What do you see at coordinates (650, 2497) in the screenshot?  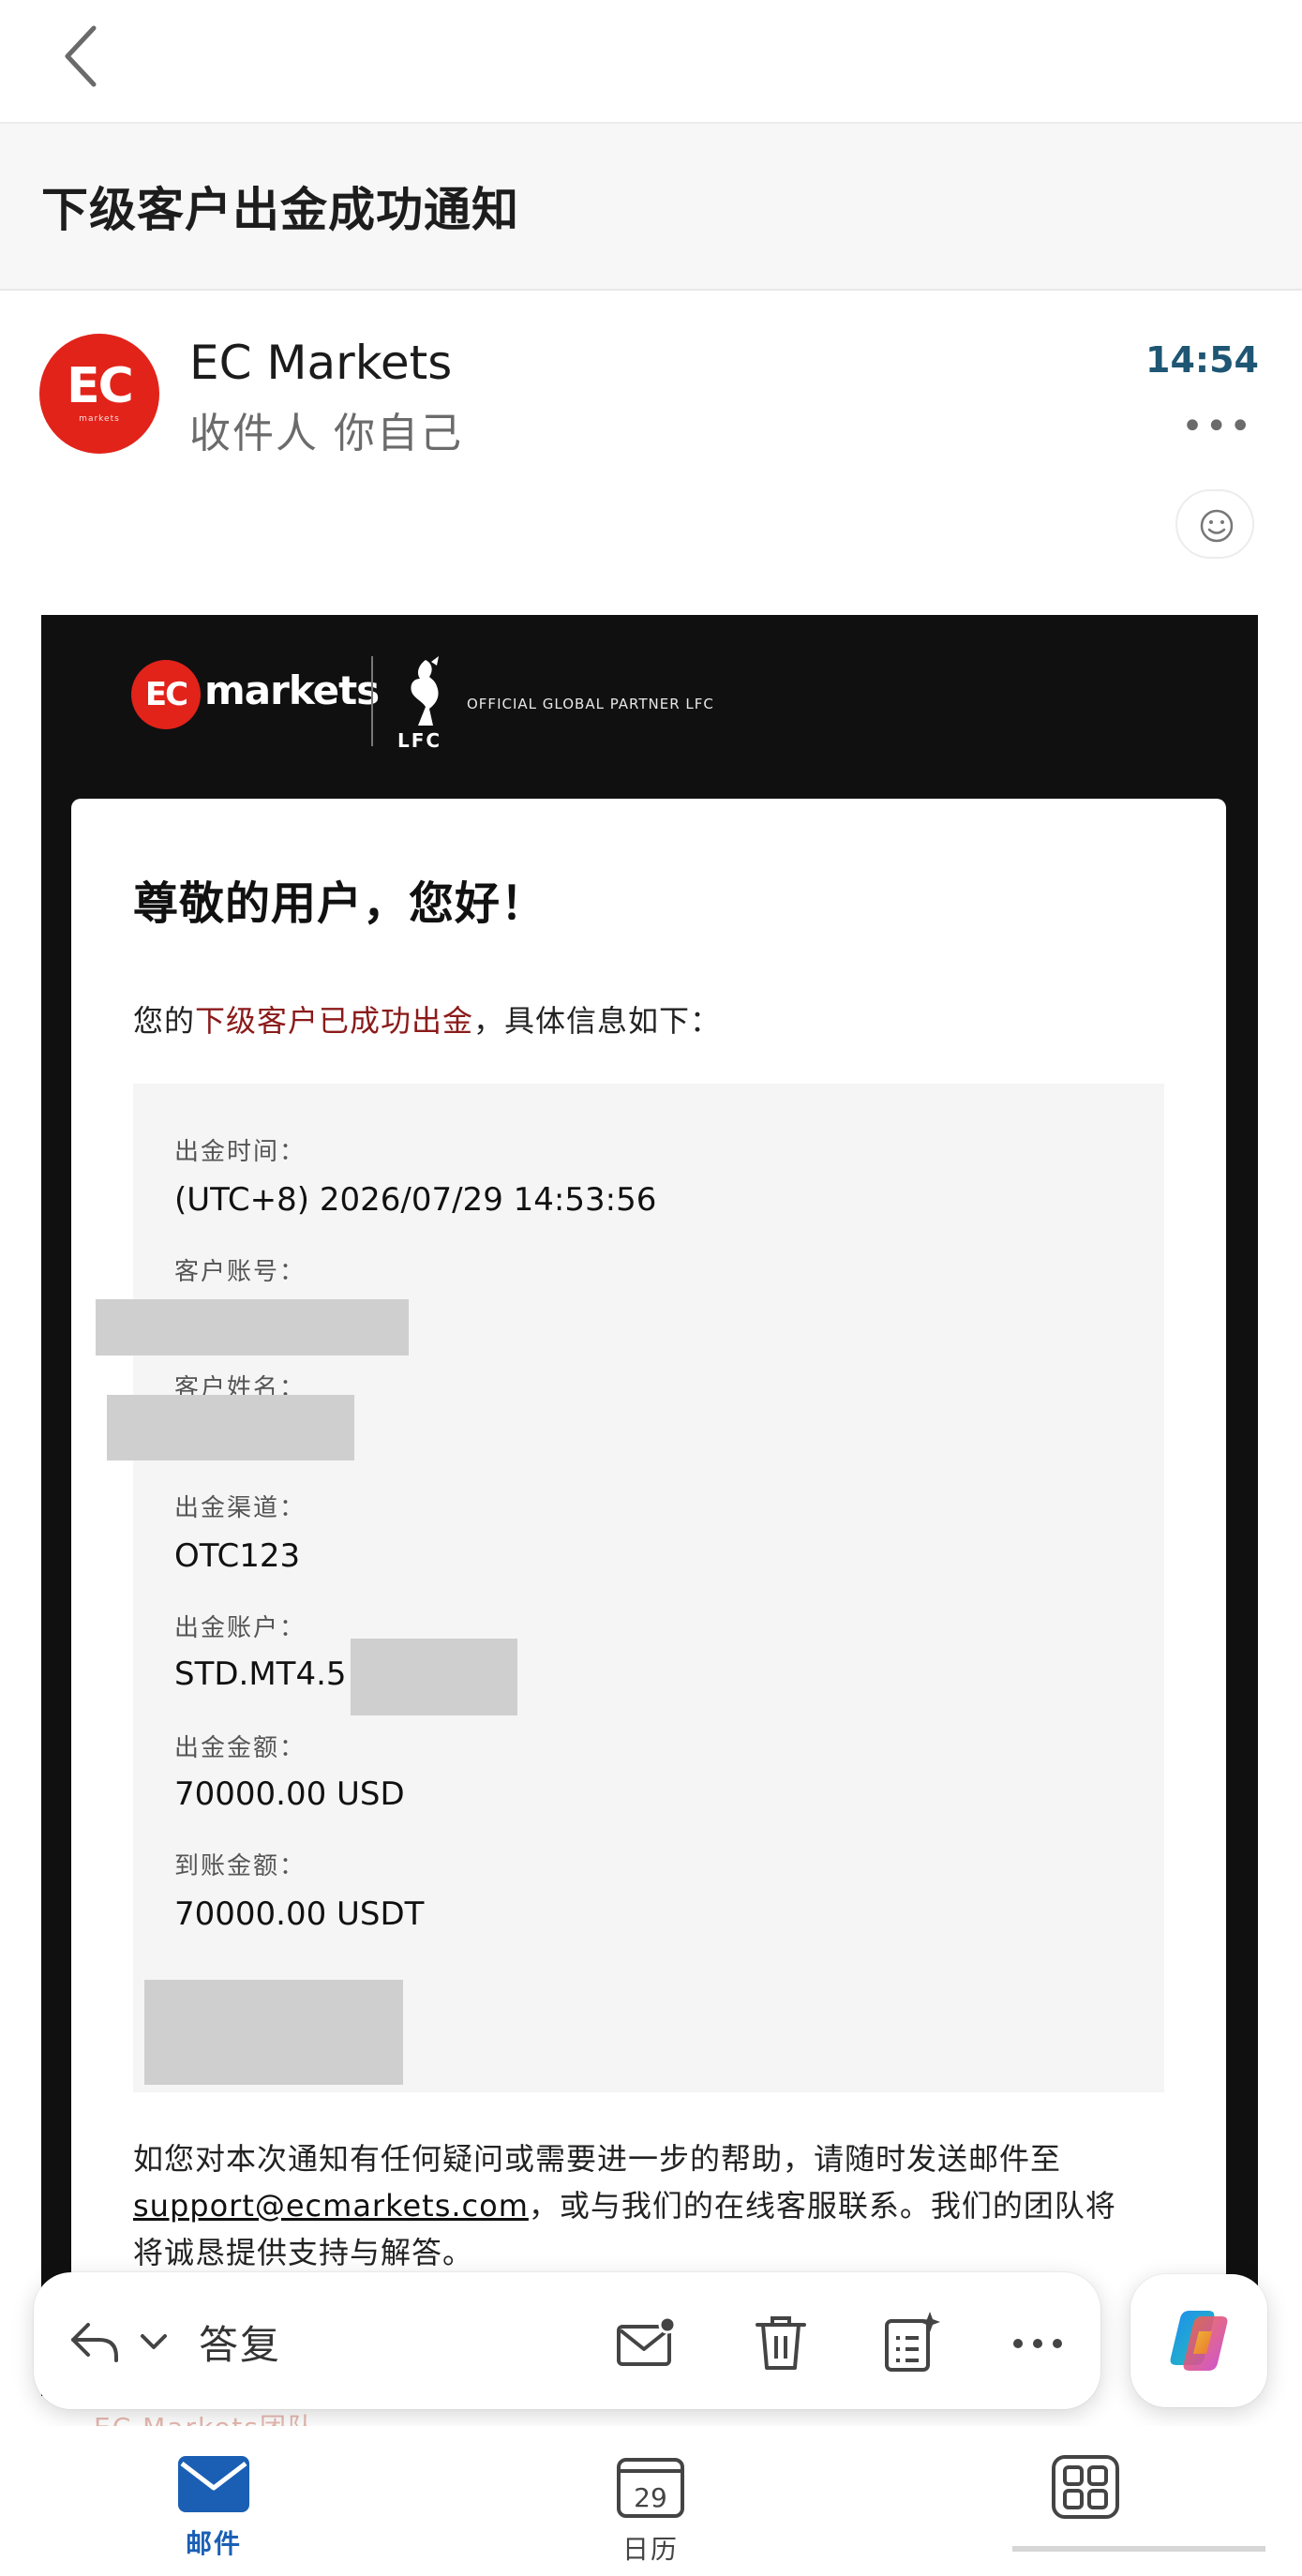 I see `calendar-day: 29` at bounding box center [650, 2497].